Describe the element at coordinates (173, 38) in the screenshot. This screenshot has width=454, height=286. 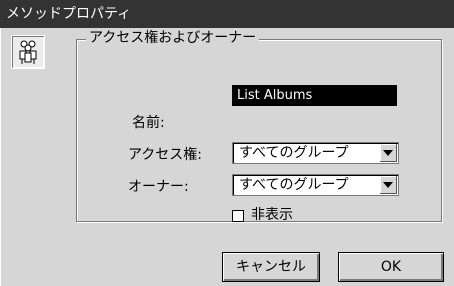
I see `group-legend: アクセス権およびオーナー` at that location.